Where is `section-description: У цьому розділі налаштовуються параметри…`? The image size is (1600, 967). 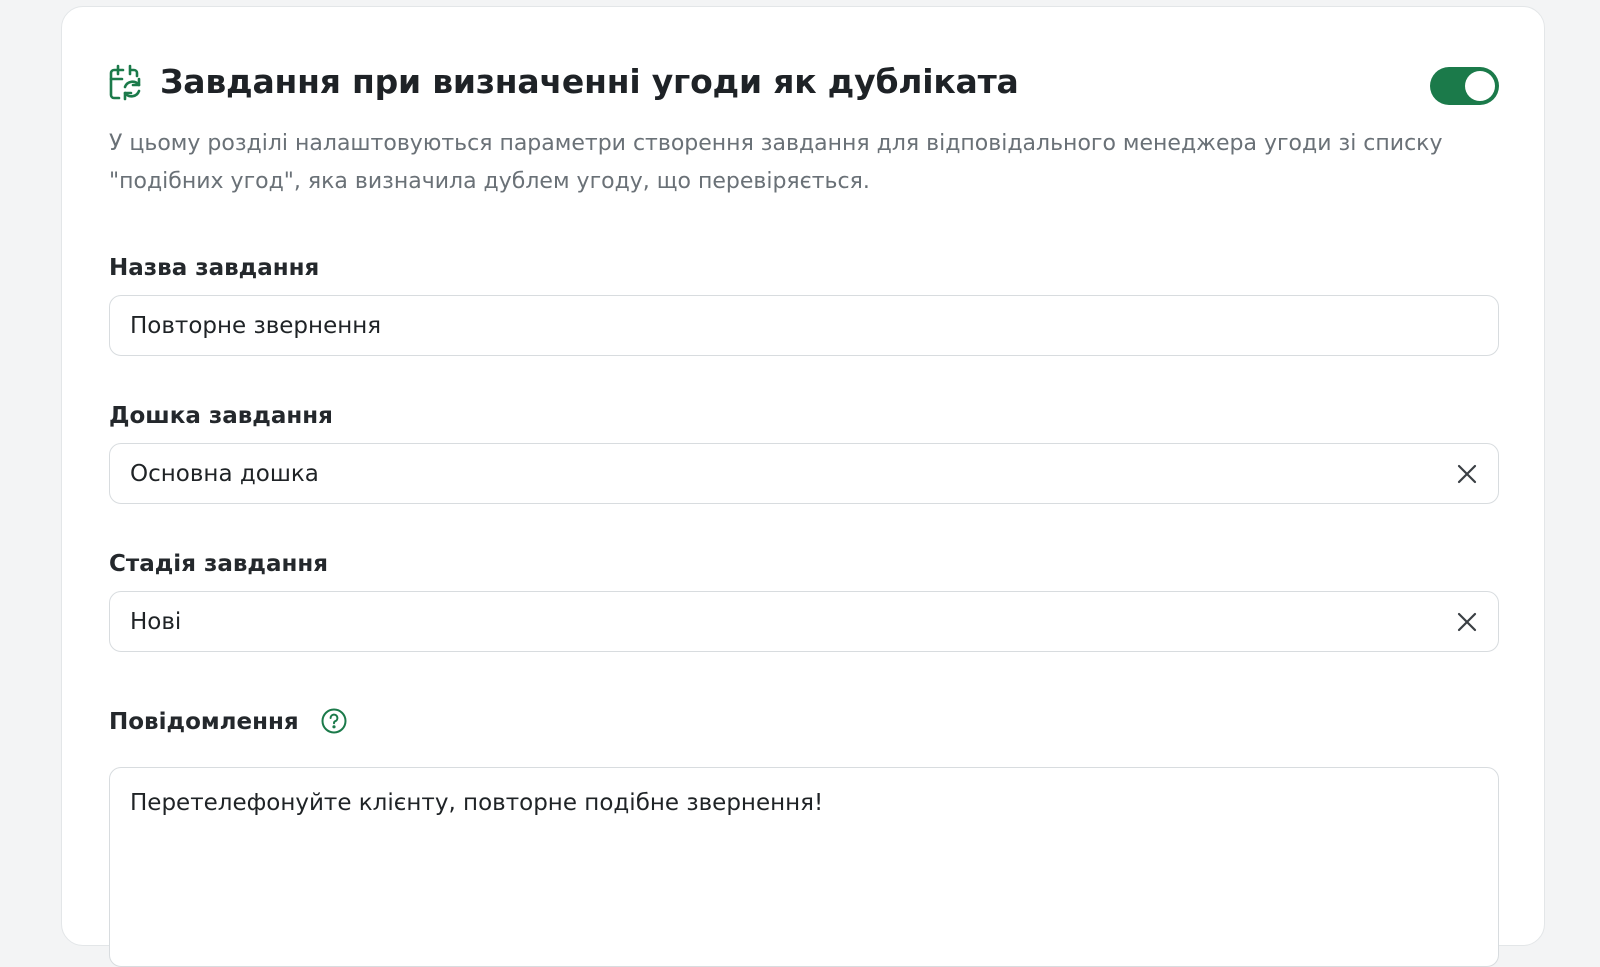
section-description: У цьому розділі налаштовуються параметри… is located at coordinates (776, 162).